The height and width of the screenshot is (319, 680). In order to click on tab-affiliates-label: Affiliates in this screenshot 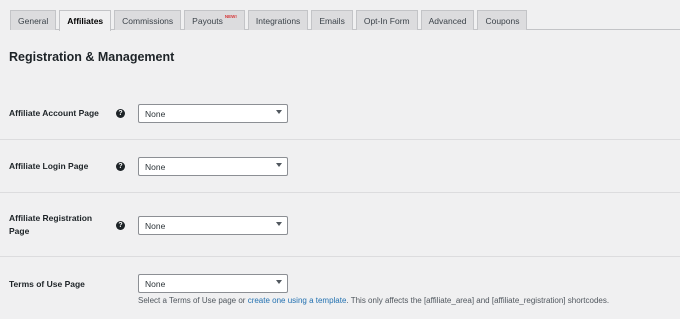, I will do `click(85, 21)`.